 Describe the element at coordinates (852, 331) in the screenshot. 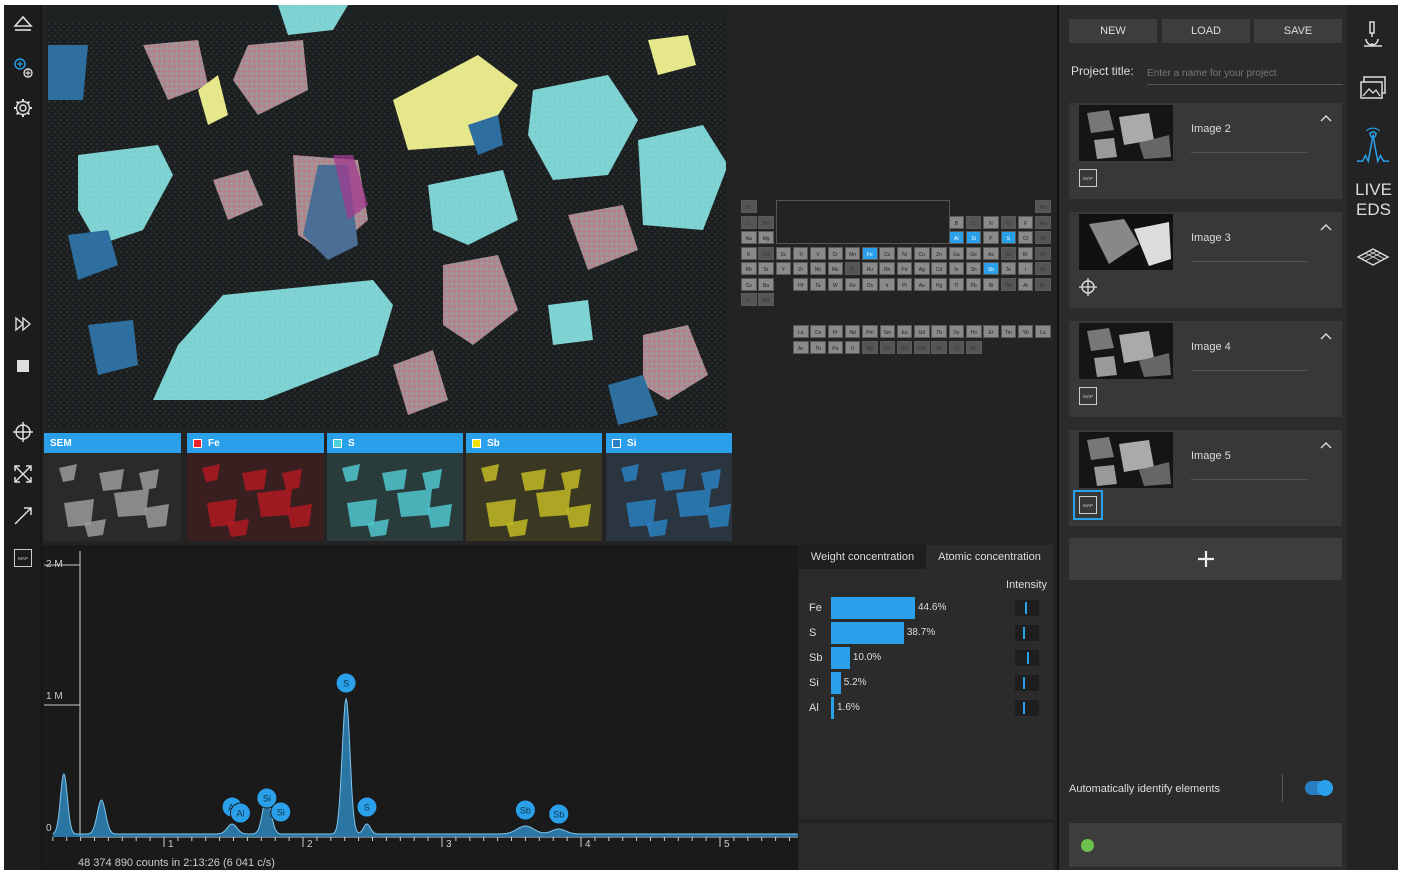

I see `element-nd: Nd` at that location.